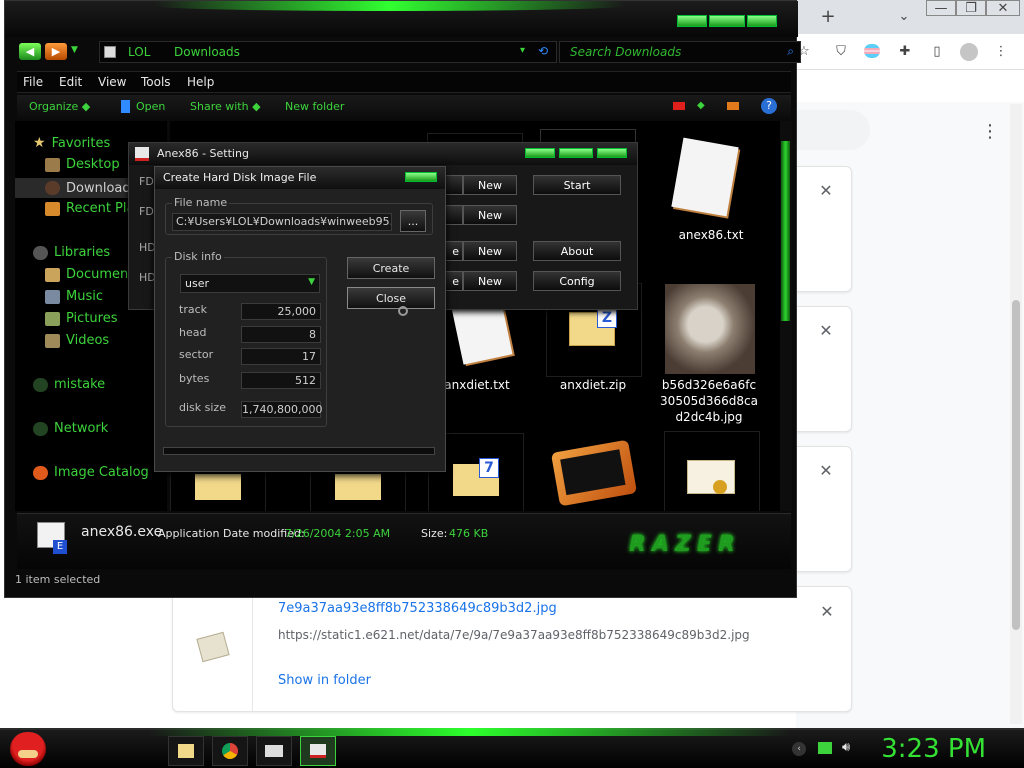 This screenshot has height=768, width=1024. Describe the element at coordinates (282, 222) in the screenshot. I see `file-path-input: C:¥Users¥LOL¥Downloads¥winweeb95.hdi` at that location.